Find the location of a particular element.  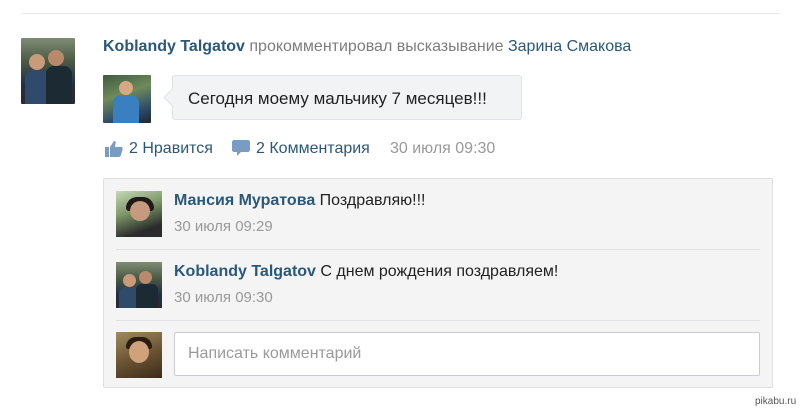

like-button: 2 Нравится is located at coordinates (159, 149).